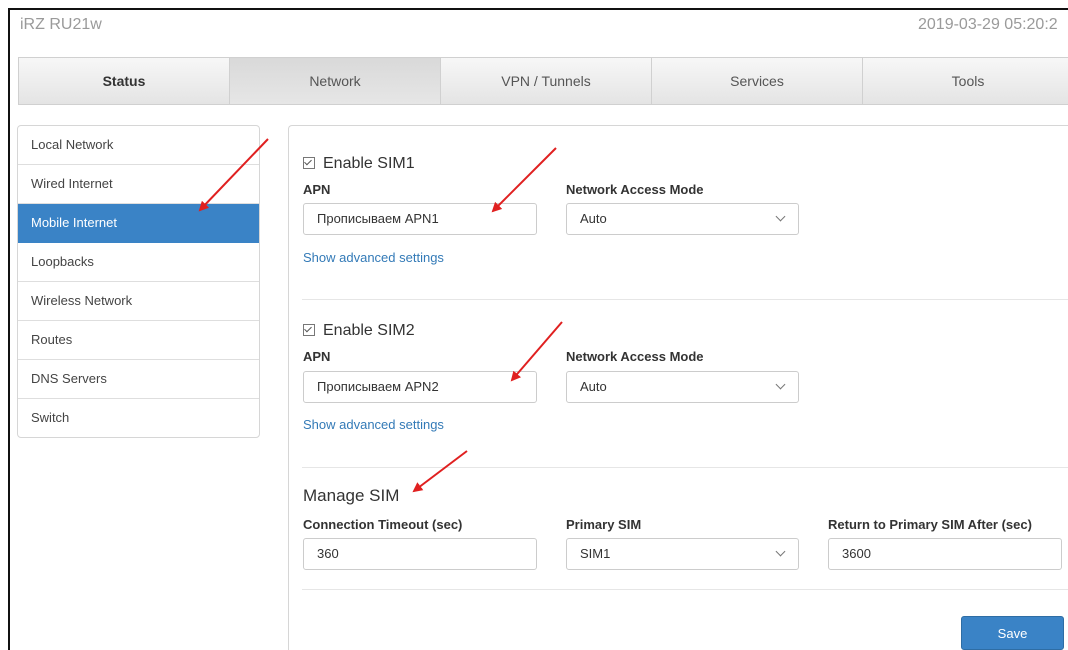  I want to click on timeout-label: Connection Timeout (sec), so click(383, 524).